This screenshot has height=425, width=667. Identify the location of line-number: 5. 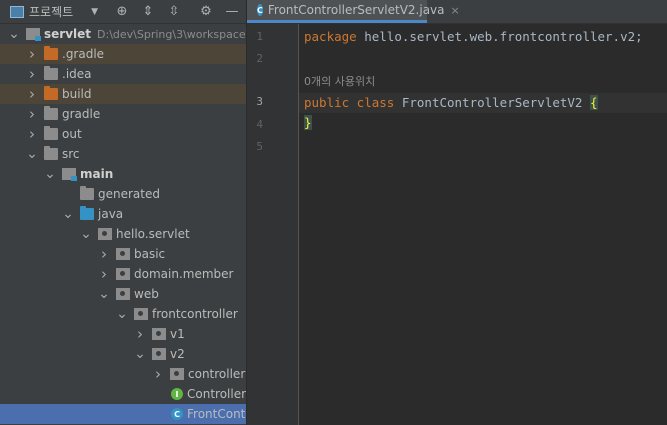
(259, 146).